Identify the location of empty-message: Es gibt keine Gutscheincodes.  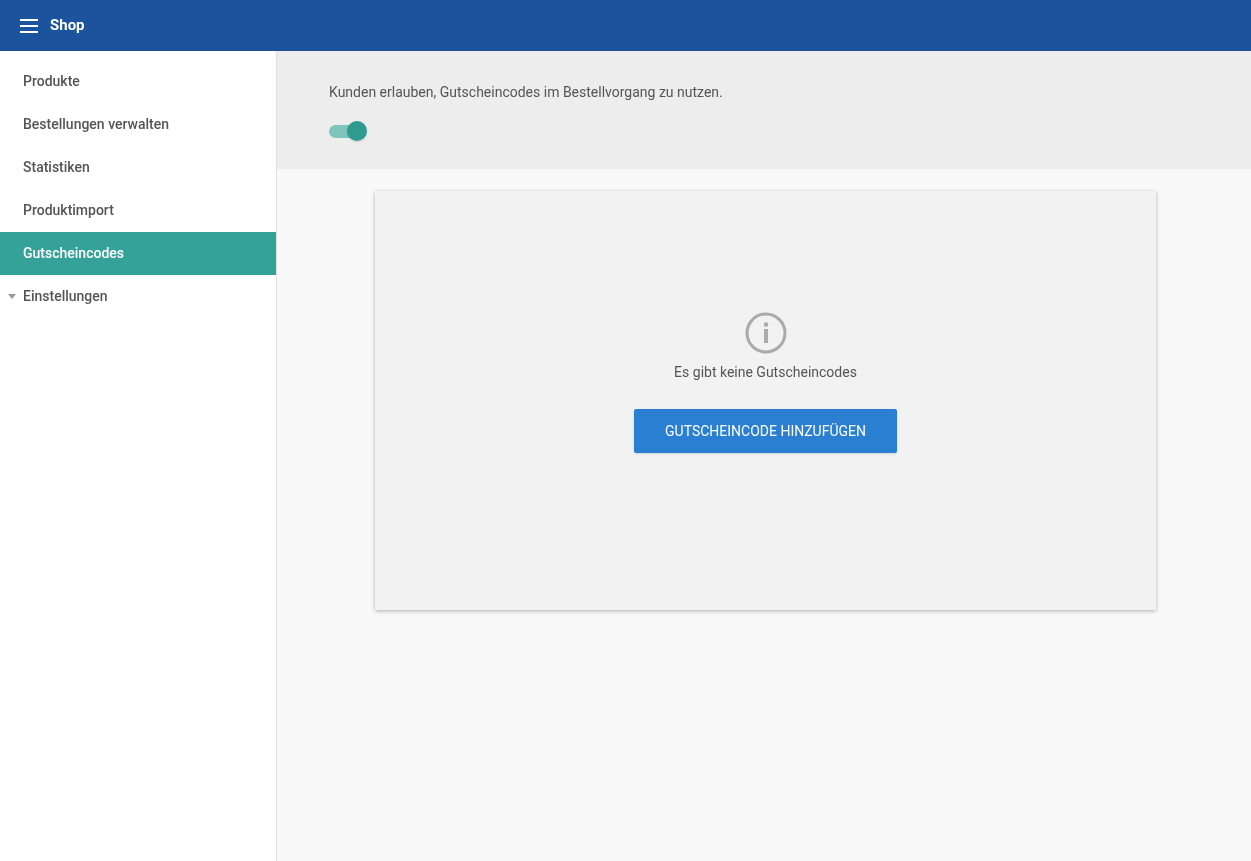
(765, 372).